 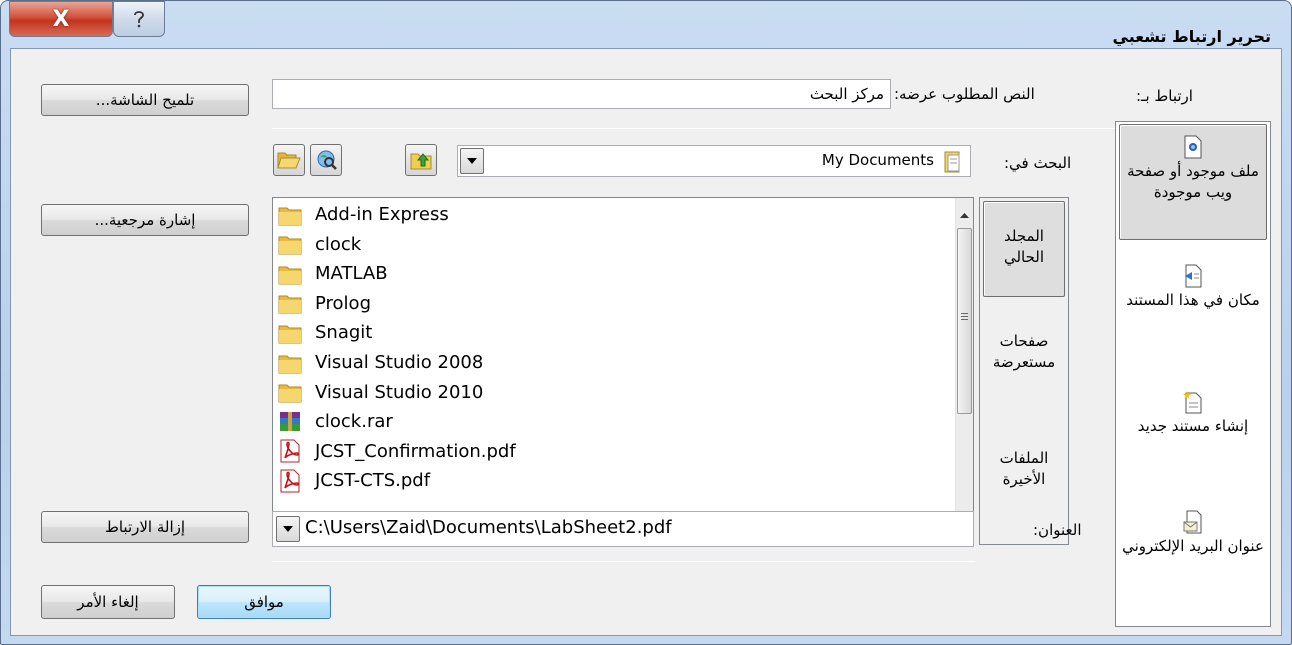 I want to click on remove-link-button: إزالة الارتباط, so click(x=145, y=527).